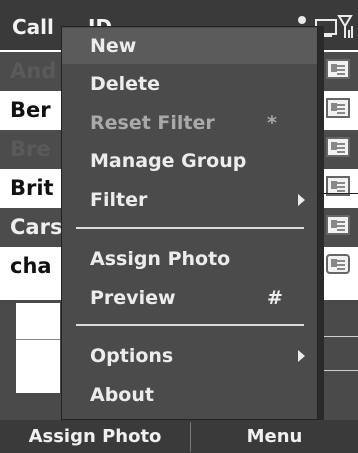  I want to click on submenu-pointer-line, so click(338, 193).